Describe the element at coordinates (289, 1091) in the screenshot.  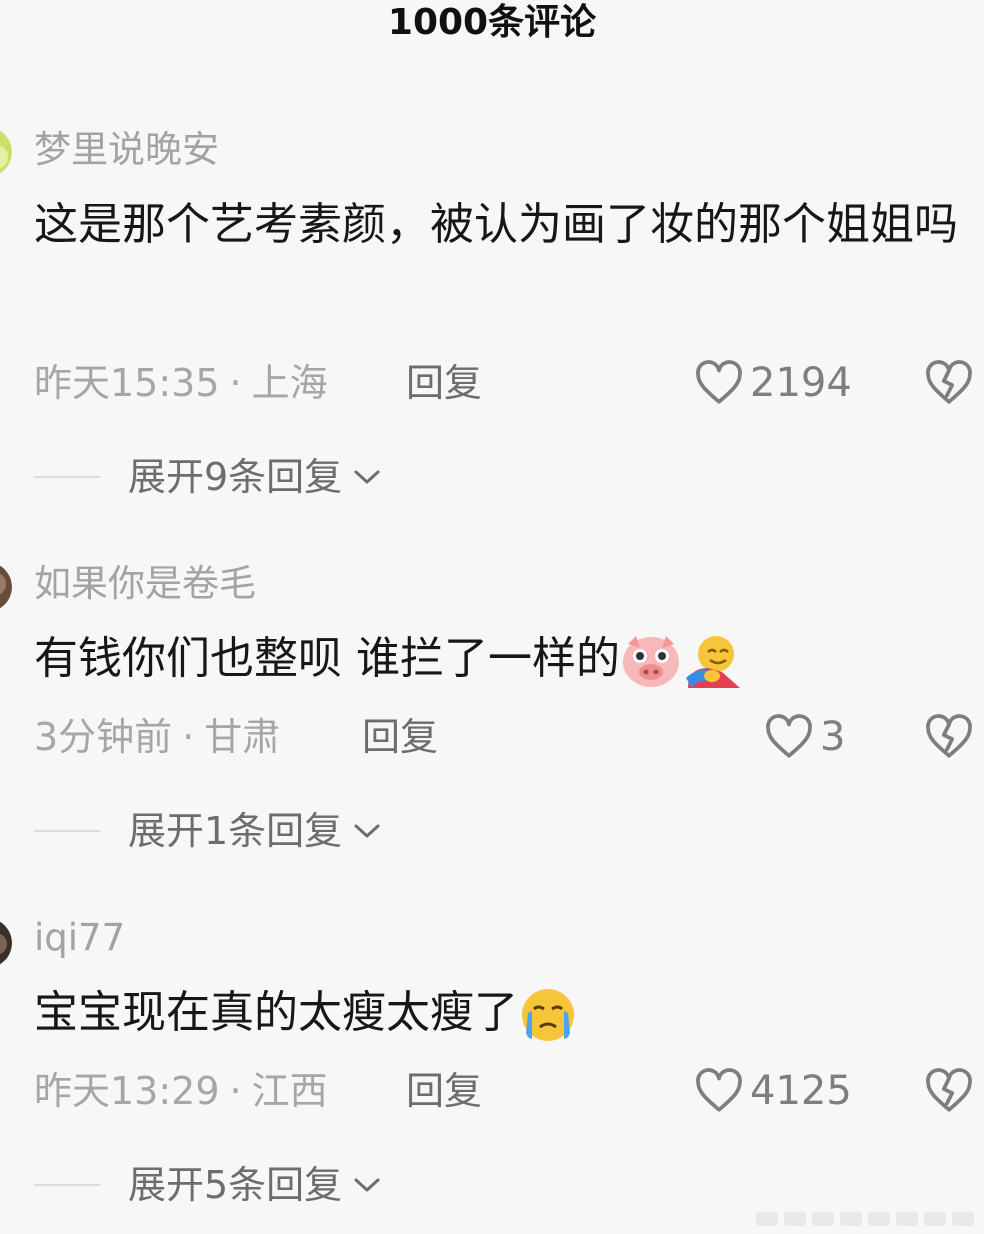
I see `comment-location: 江西` at that location.